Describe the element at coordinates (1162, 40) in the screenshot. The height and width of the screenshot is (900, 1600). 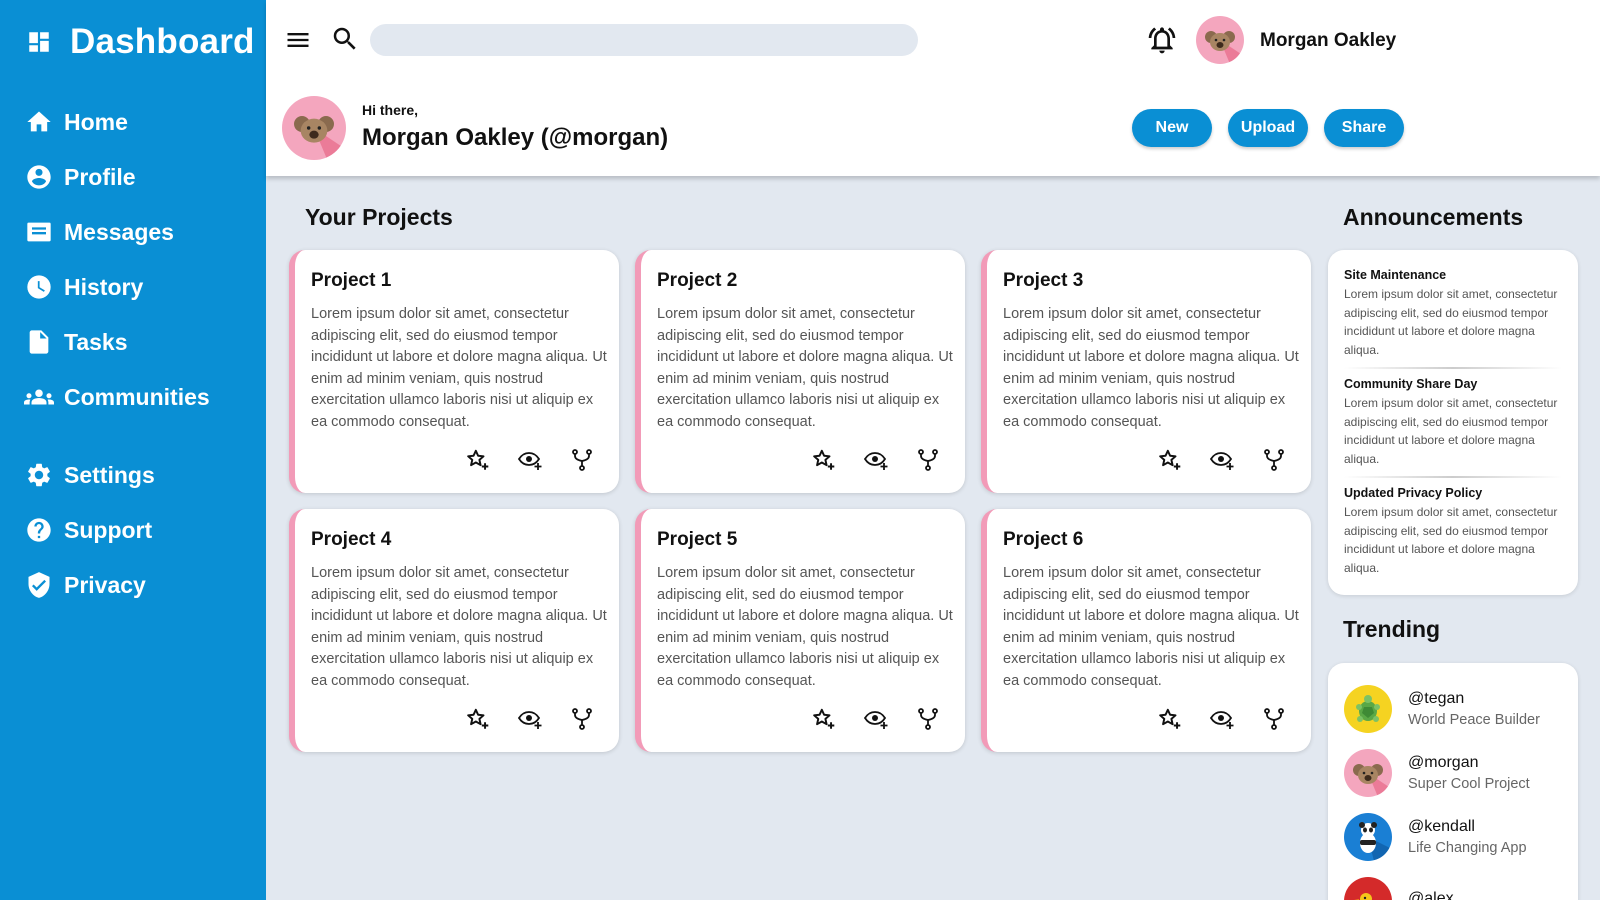
I see `bell-icon` at that location.